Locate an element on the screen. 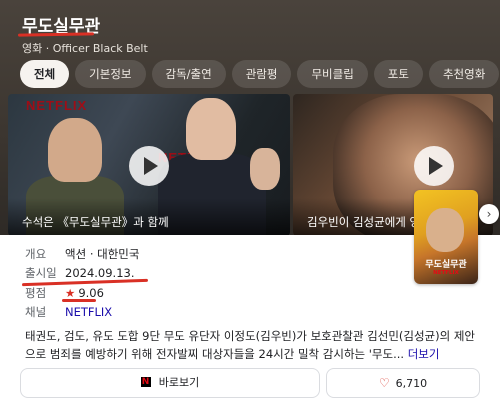  video-caption: 수석은 《무도실무관》과 함께 is located at coordinates (149, 216).